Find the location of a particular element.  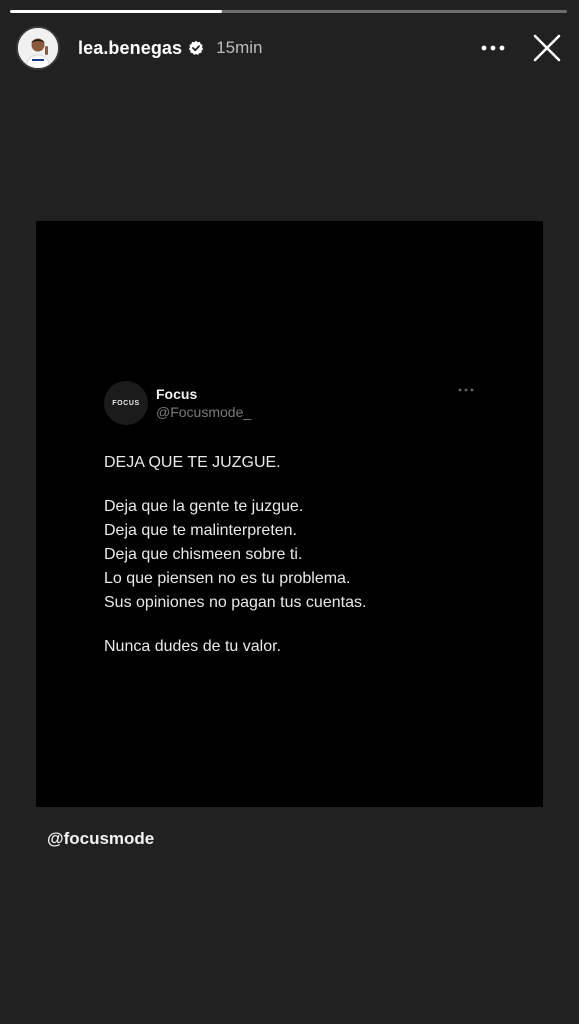

story-progress-bar is located at coordinates (288, 11).